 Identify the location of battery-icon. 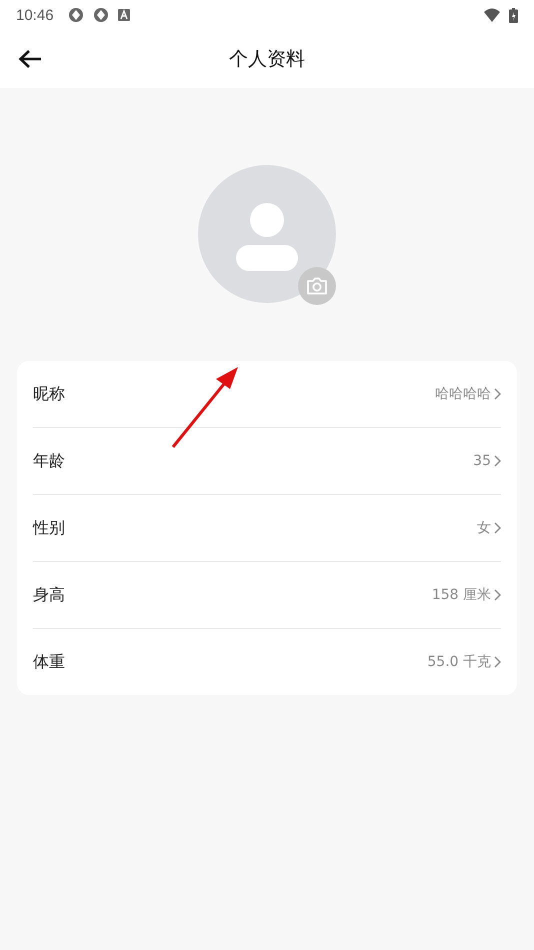
(513, 15).